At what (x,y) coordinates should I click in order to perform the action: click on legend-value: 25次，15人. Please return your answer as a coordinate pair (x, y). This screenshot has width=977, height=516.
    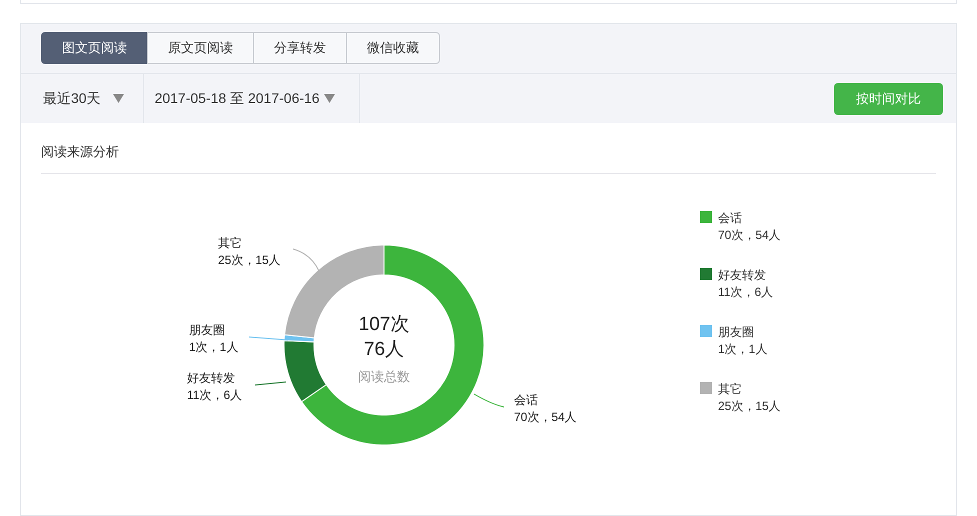
    Looking at the image, I should click on (749, 406).